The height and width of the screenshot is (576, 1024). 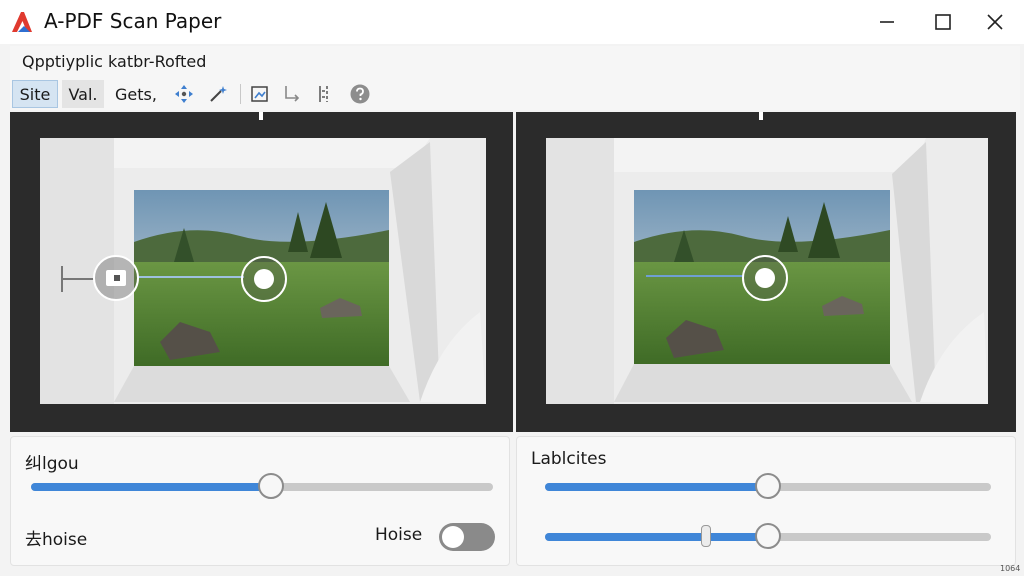 What do you see at coordinates (1010, 568) in the screenshot?
I see `corner-text: 1064` at bounding box center [1010, 568].